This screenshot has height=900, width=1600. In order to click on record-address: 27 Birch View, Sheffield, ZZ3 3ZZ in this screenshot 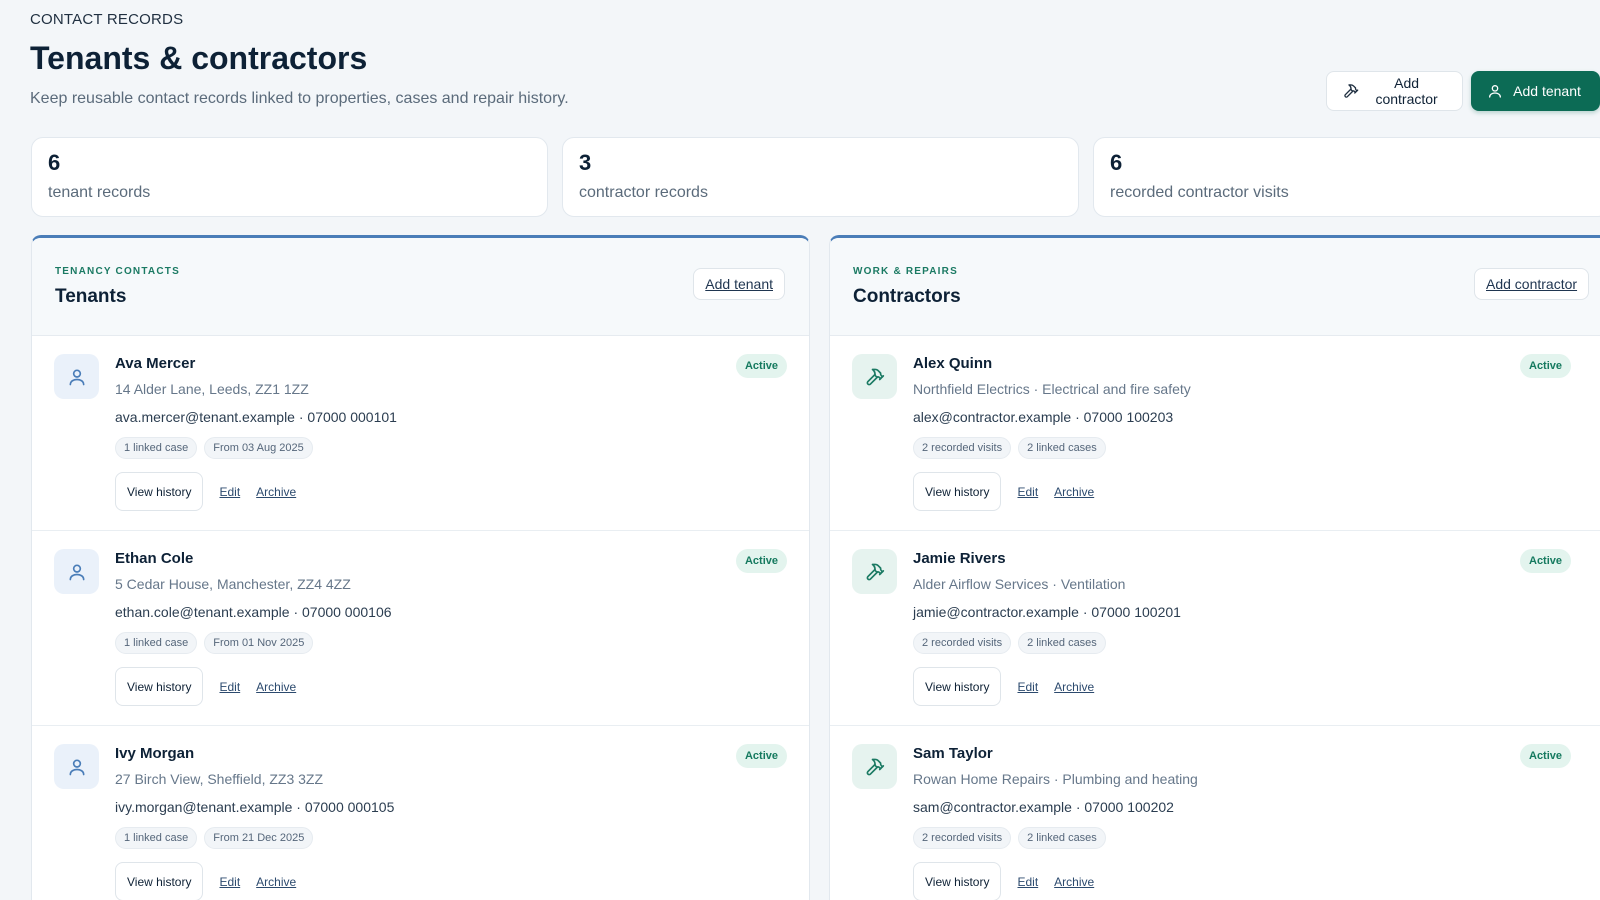, I will do `click(219, 779)`.